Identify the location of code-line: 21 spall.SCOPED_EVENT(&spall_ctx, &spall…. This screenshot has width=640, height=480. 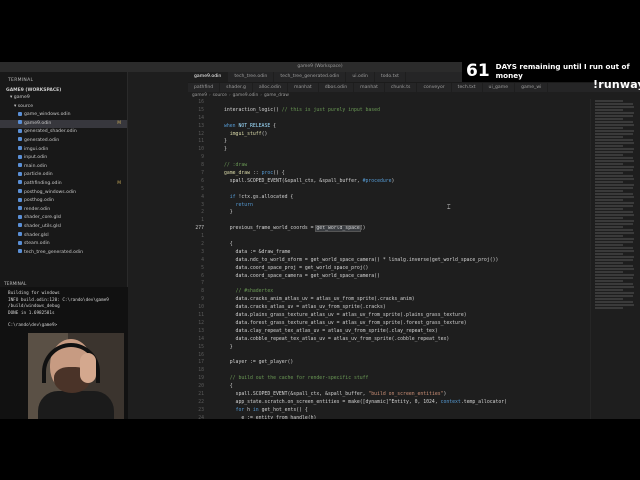
(388, 395).